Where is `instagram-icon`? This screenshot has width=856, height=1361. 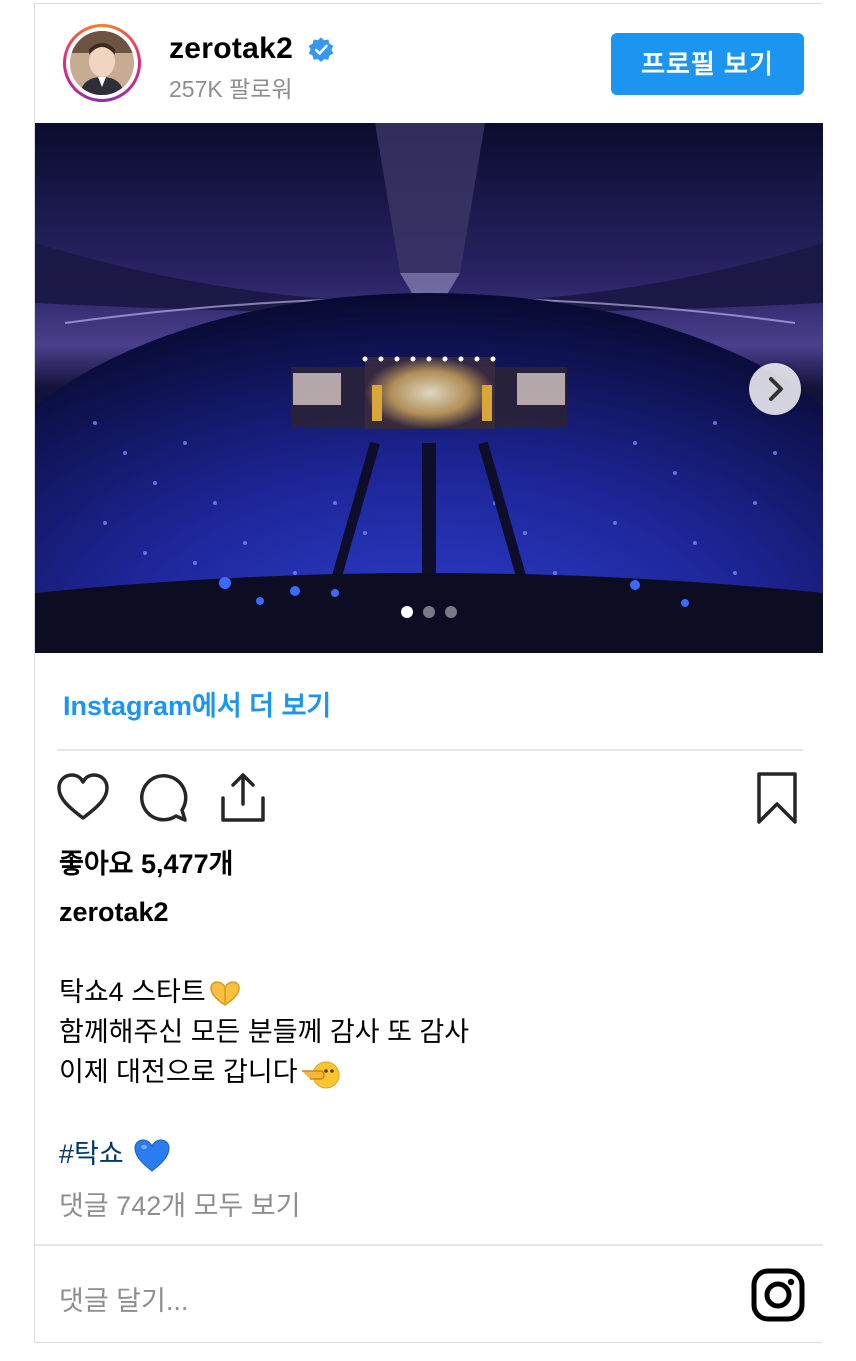 instagram-icon is located at coordinates (778, 1295).